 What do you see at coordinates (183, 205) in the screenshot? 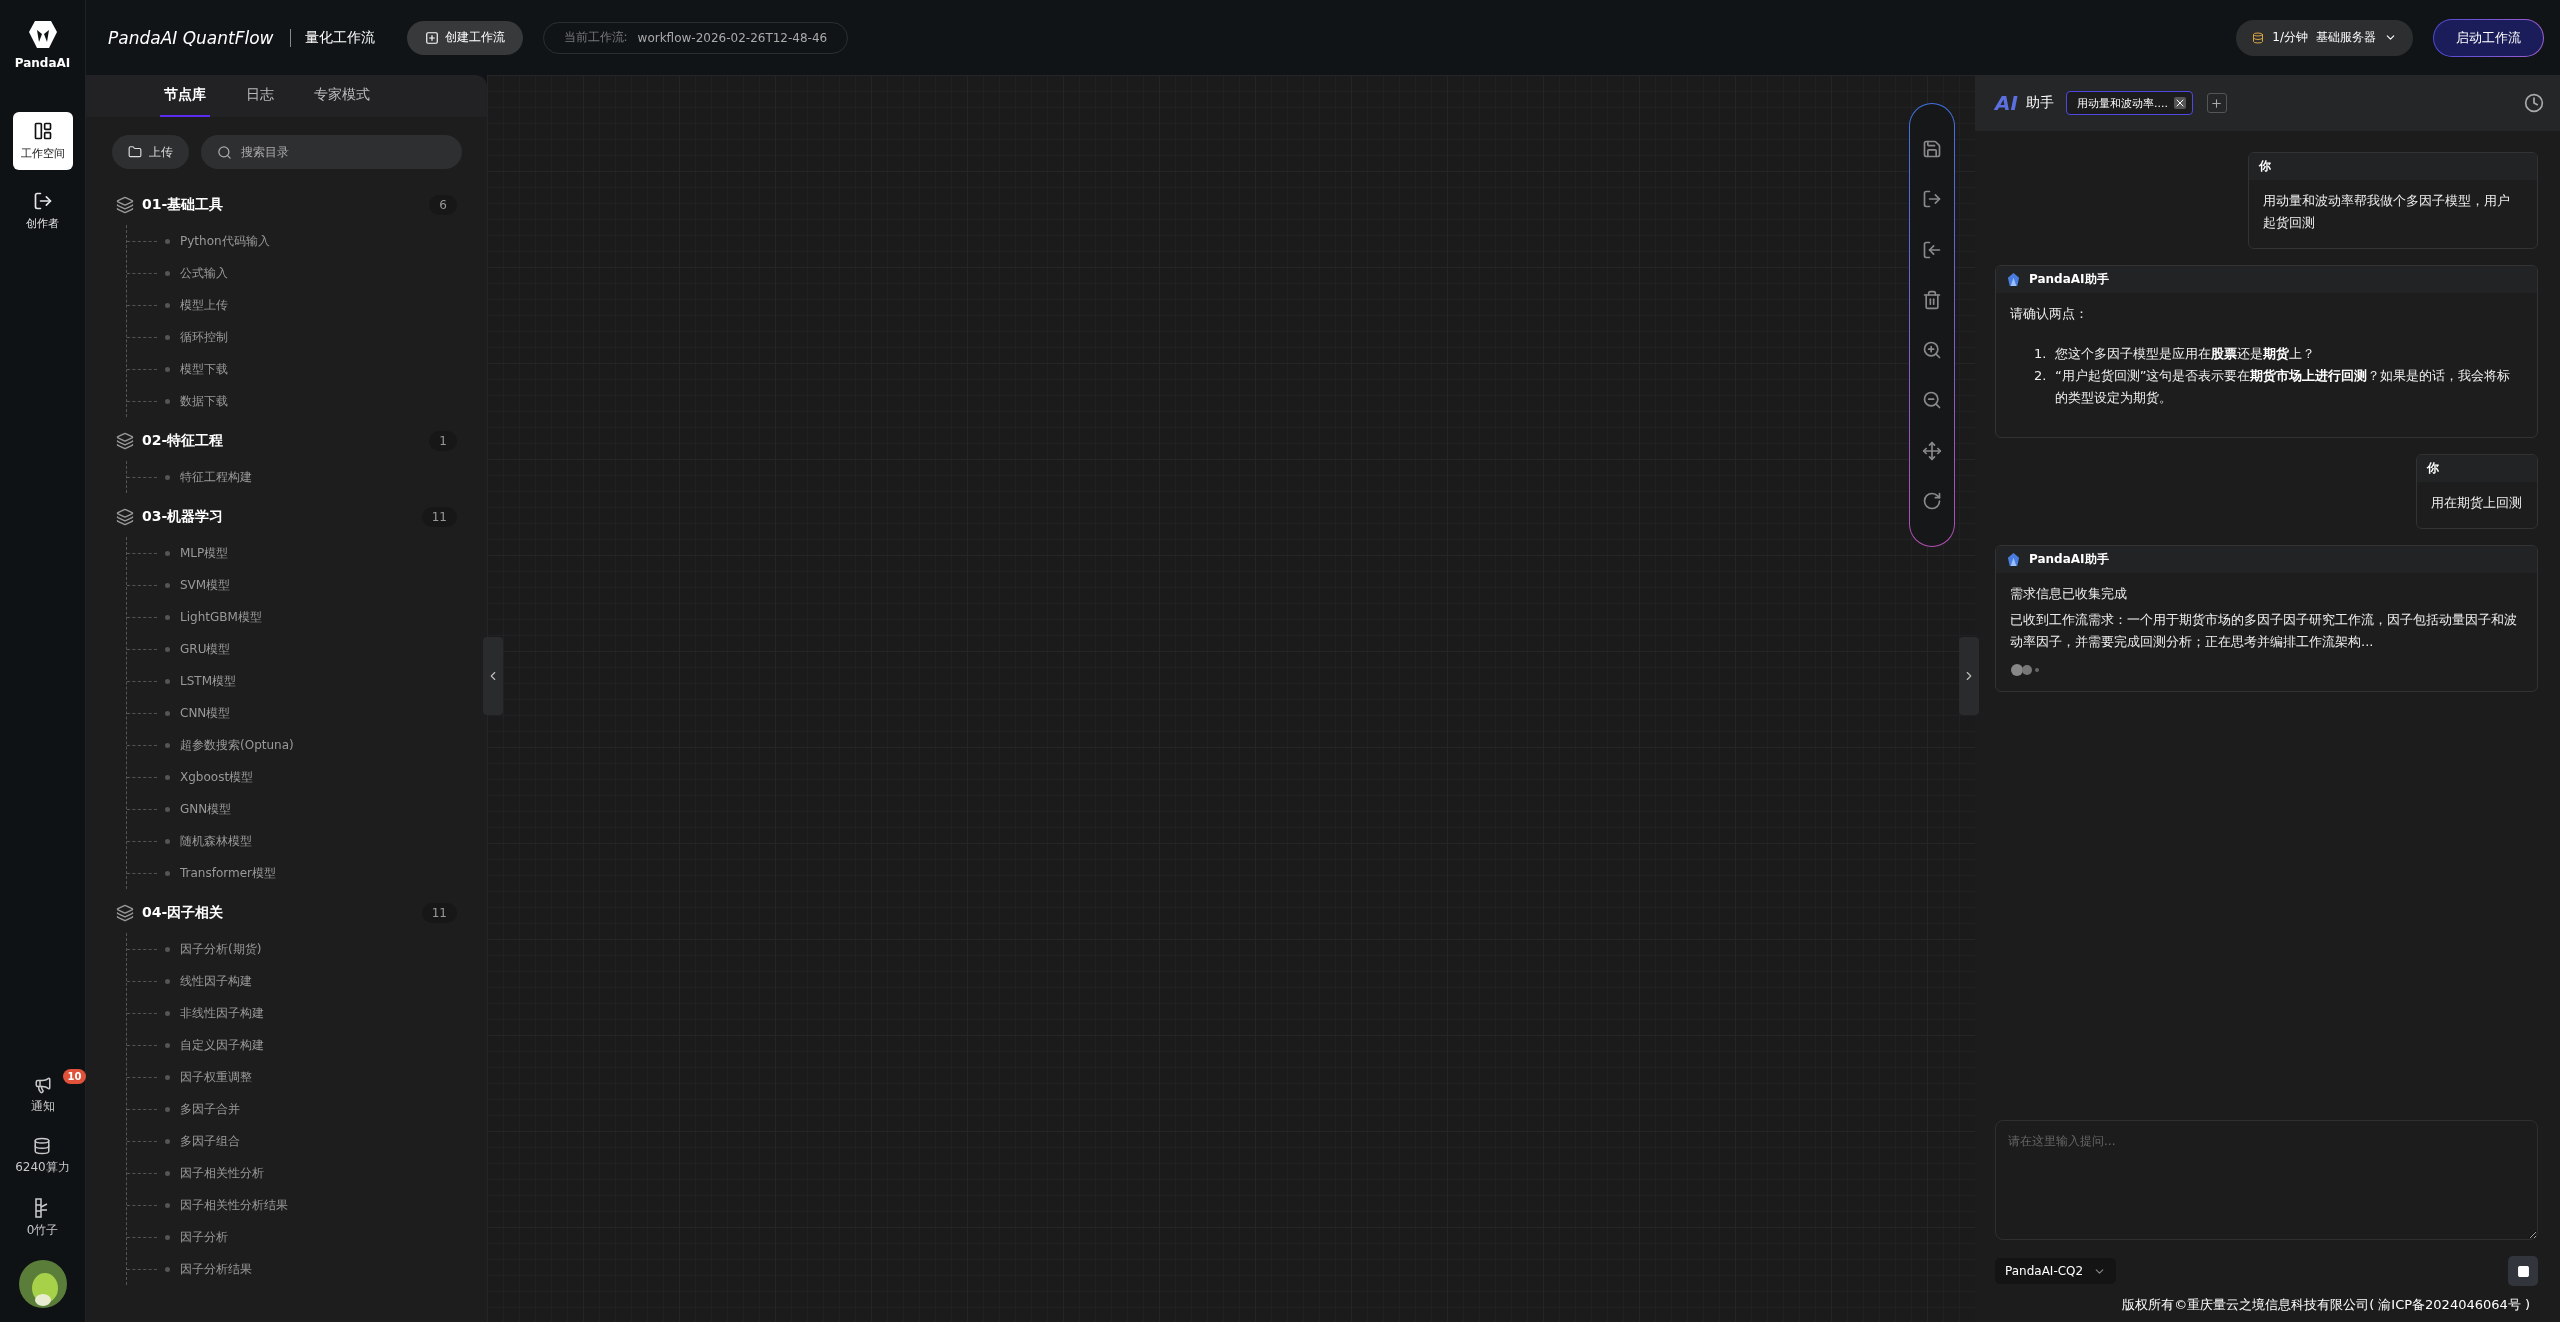
I see `category-title: 01-基础工具` at bounding box center [183, 205].